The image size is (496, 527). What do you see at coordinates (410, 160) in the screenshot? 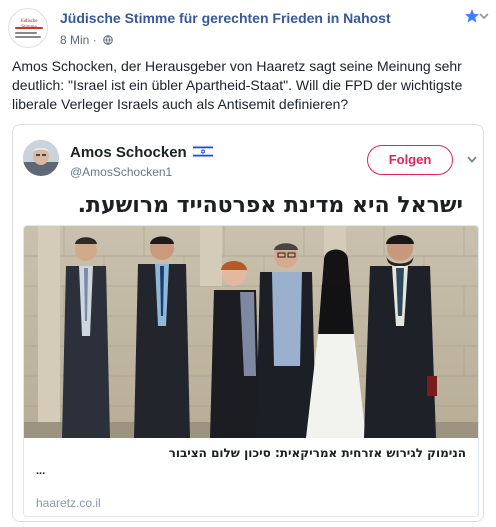
I see `follow-button: Folgen` at bounding box center [410, 160].